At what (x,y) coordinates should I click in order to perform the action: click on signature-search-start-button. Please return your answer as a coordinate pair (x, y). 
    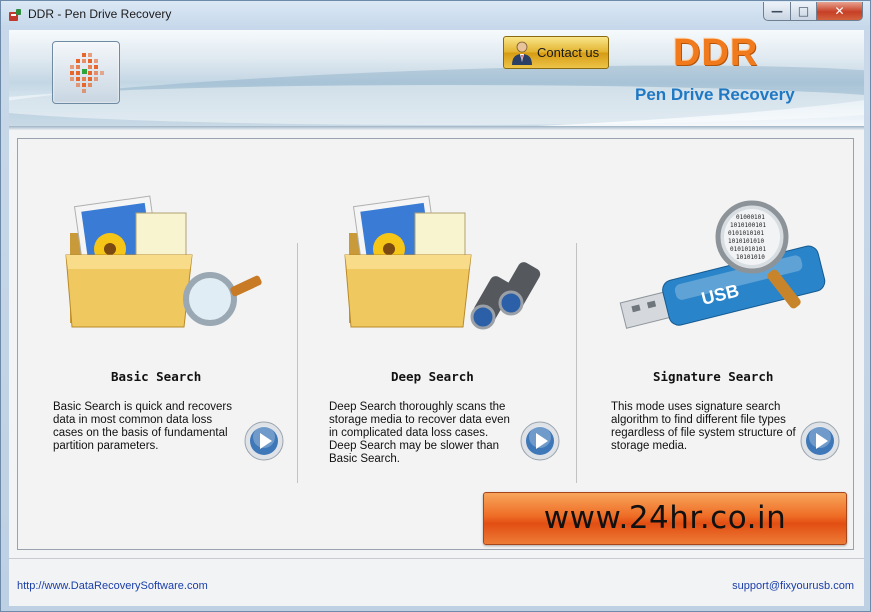
    Looking at the image, I should click on (820, 441).